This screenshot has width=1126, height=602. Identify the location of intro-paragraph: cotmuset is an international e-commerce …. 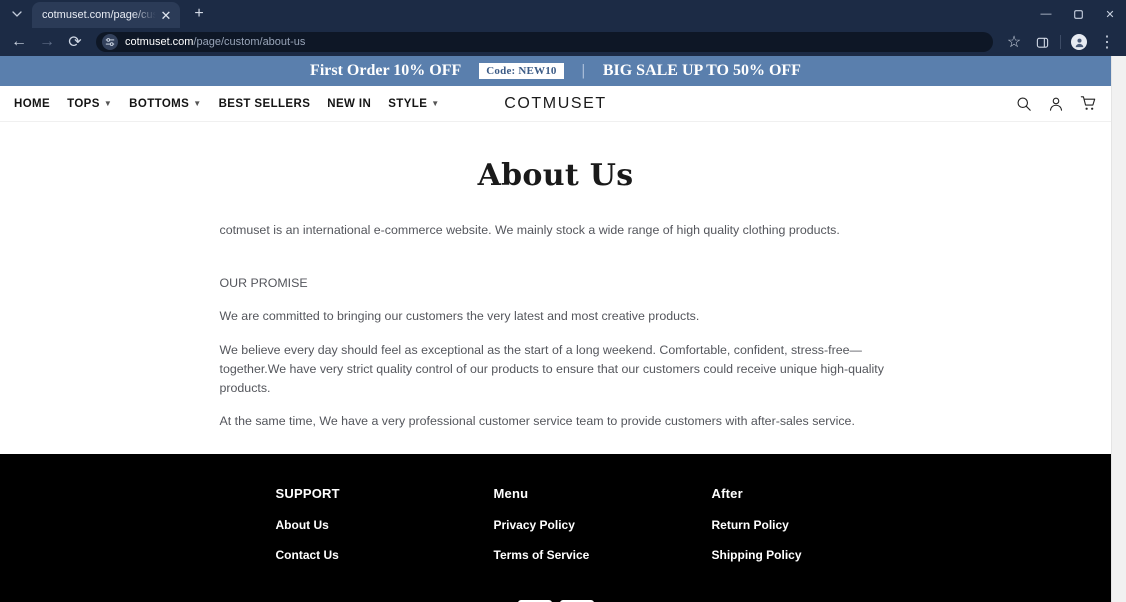
(529, 230).